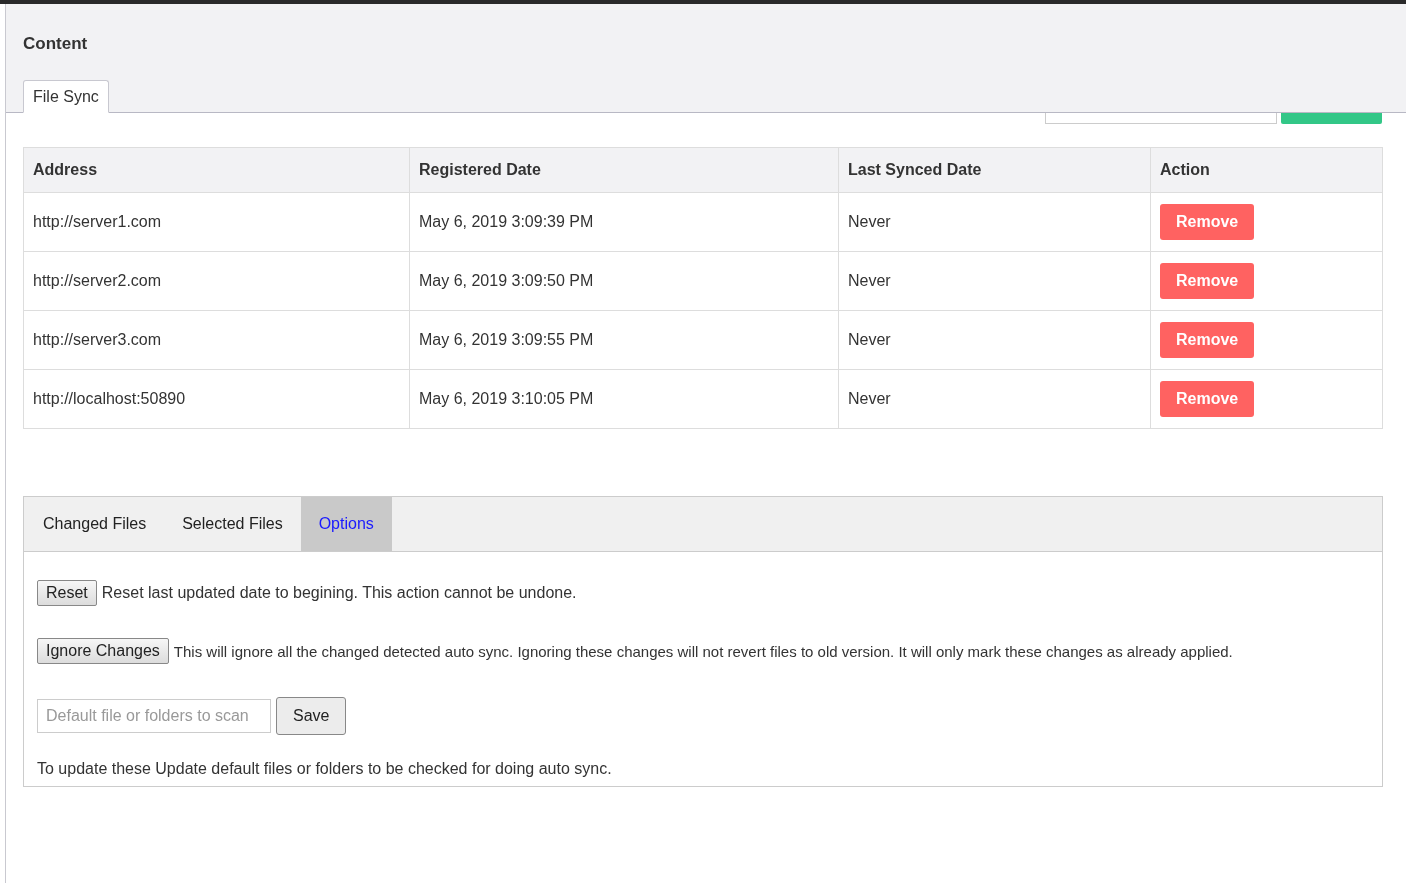  Describe the element at coordinates (624, 170) in the screenshot. I see `column-header: Registered Date` at that location.